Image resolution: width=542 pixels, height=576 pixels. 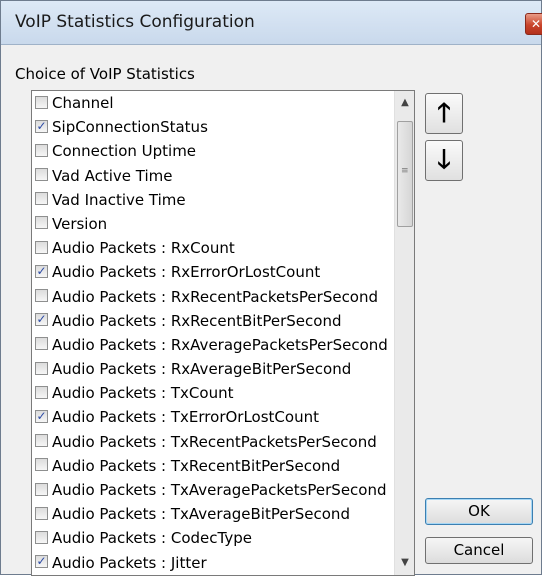 I want to click on group-label: Choice of VoIP Statistics, so click(x=105, y=74).